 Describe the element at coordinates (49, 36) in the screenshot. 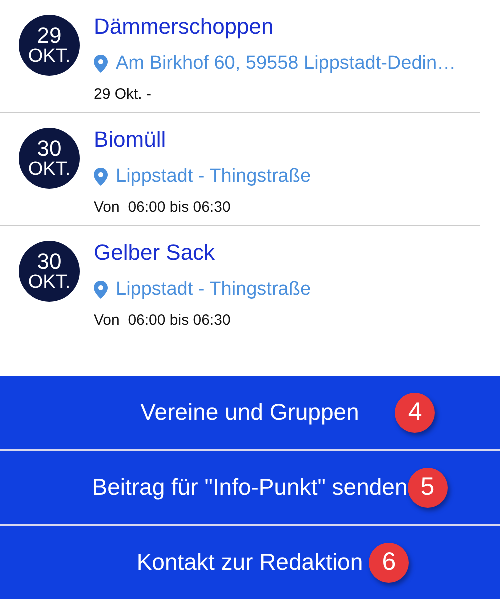

I see `date-day: 29` at that location.